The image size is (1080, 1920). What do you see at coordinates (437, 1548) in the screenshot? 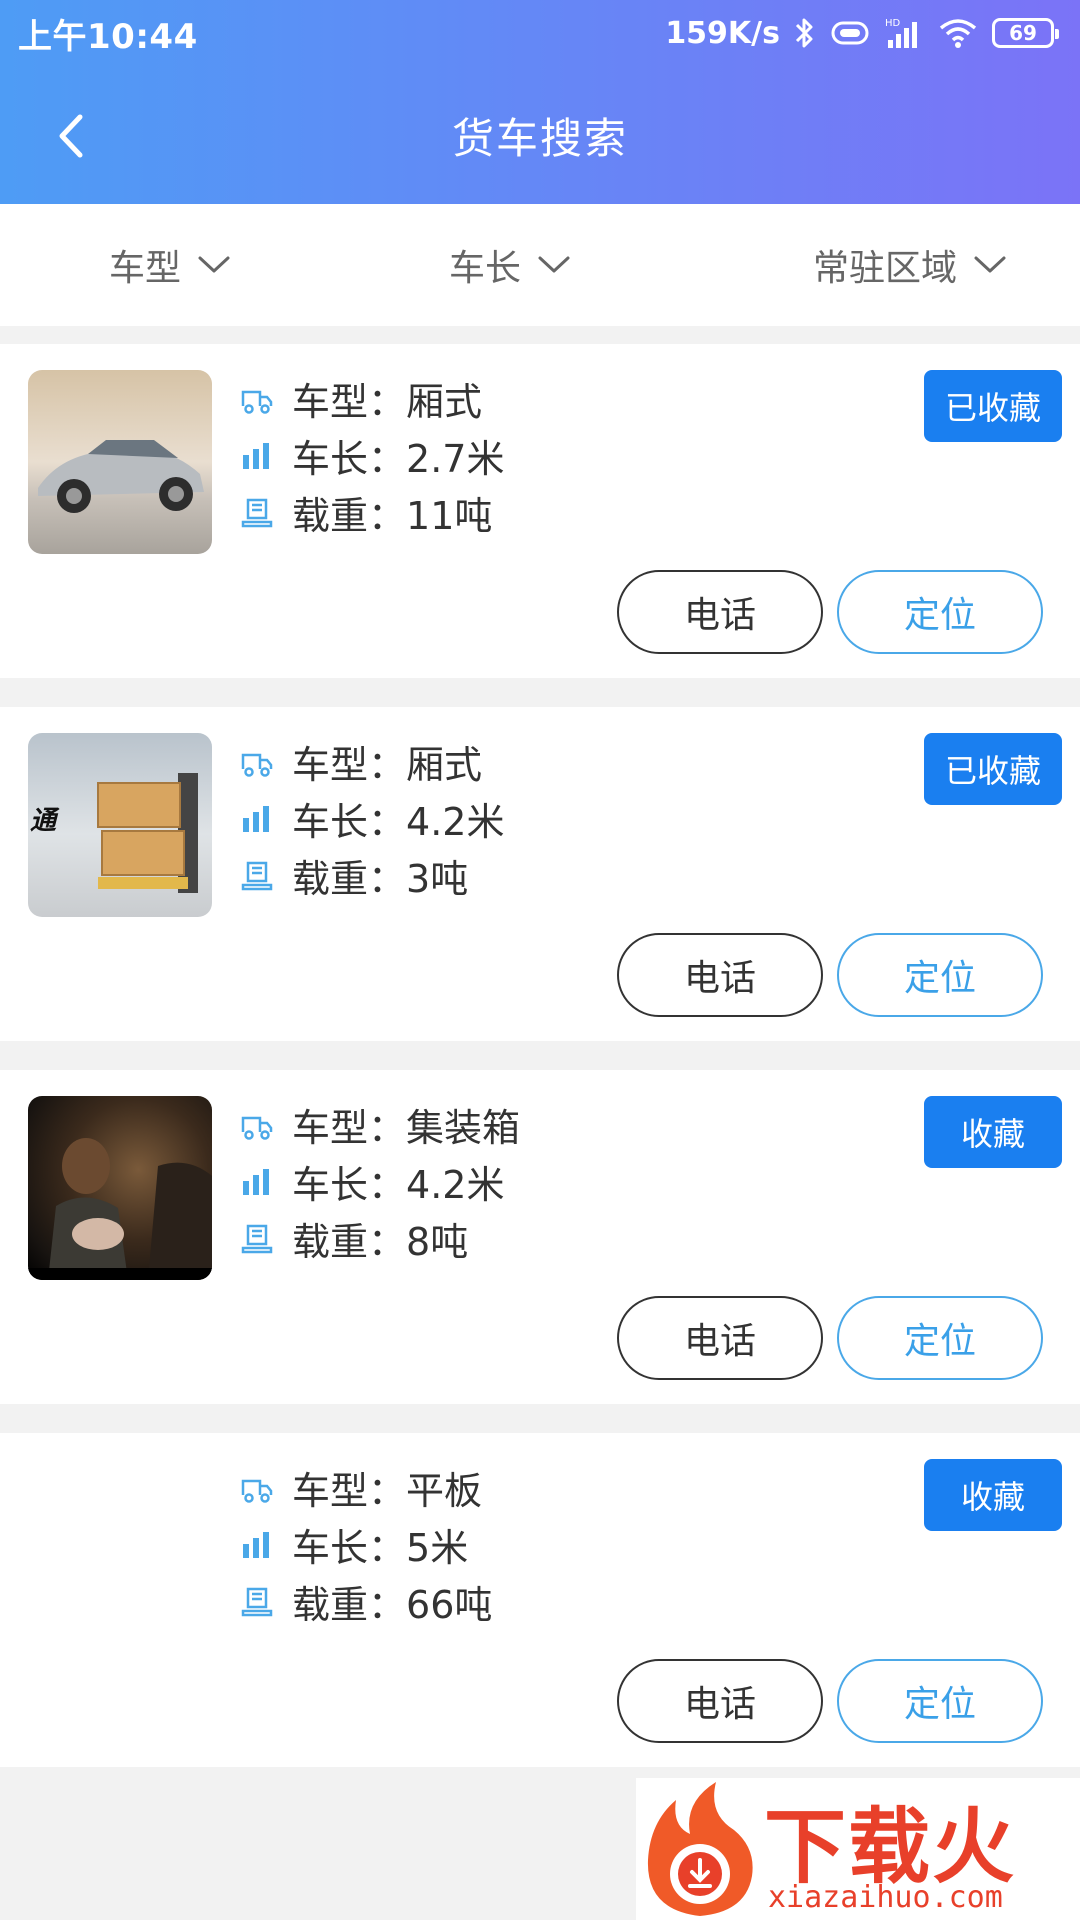
I see `truck-length-value: 5米` at bounding box center [437, 1548].